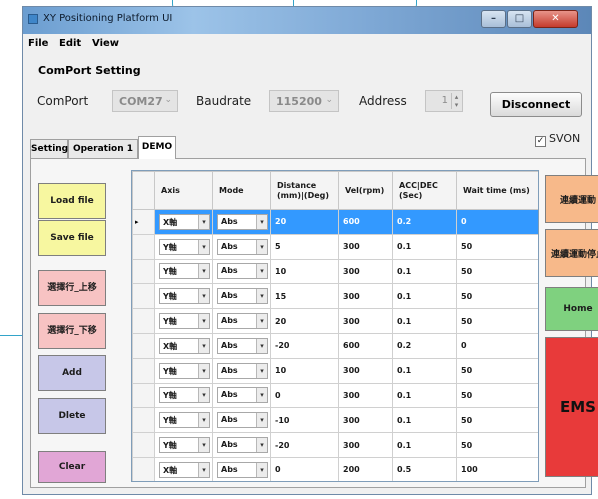  Describe the element at coordinates (304, 296) in the screenshot. I see `grid-cell: 15` at that location.